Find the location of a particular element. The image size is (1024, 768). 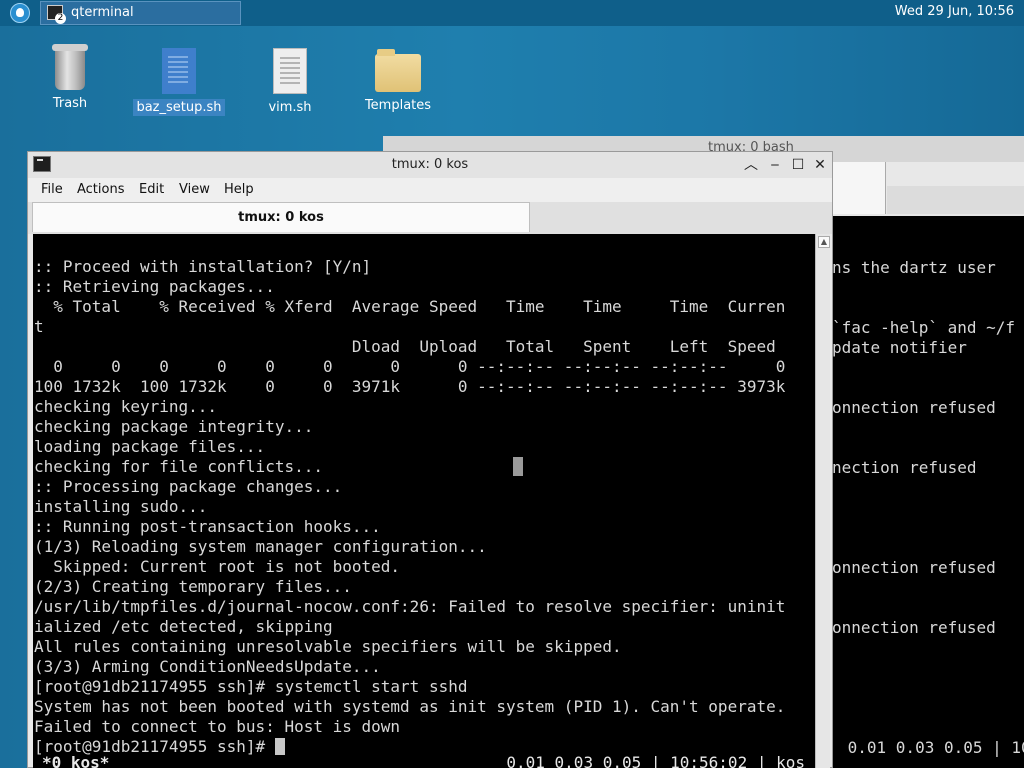

menu-actions: Actions is located at coordinates (101, 189).